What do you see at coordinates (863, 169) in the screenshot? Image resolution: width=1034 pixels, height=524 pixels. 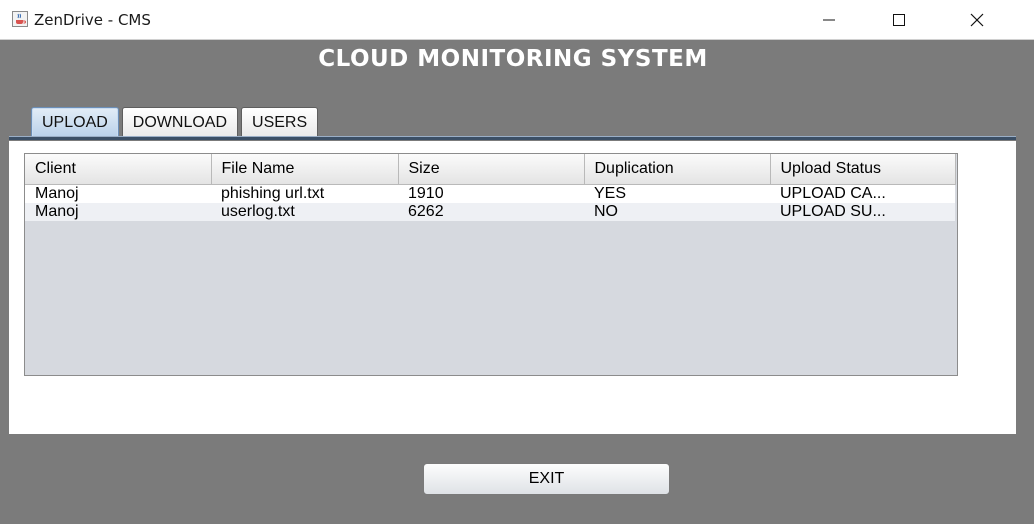 I see `column-header-upload-status: Upload Status` at bounding box center [863, 169].